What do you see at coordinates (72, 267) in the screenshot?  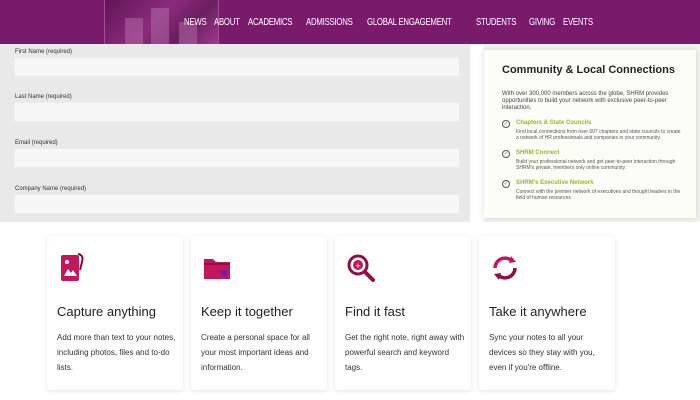 I see `capture-note-icon` at bounding box center [72, 267].